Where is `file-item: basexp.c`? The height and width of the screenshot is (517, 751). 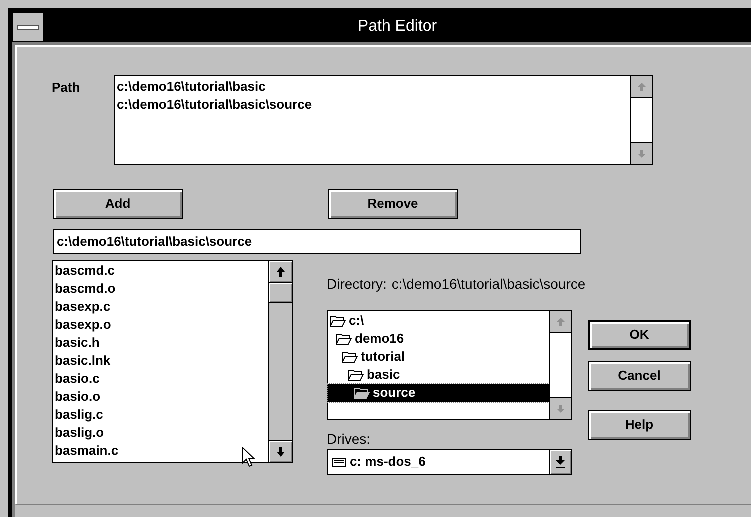
file-item: basexp.c is located at coordinates (83, 307).